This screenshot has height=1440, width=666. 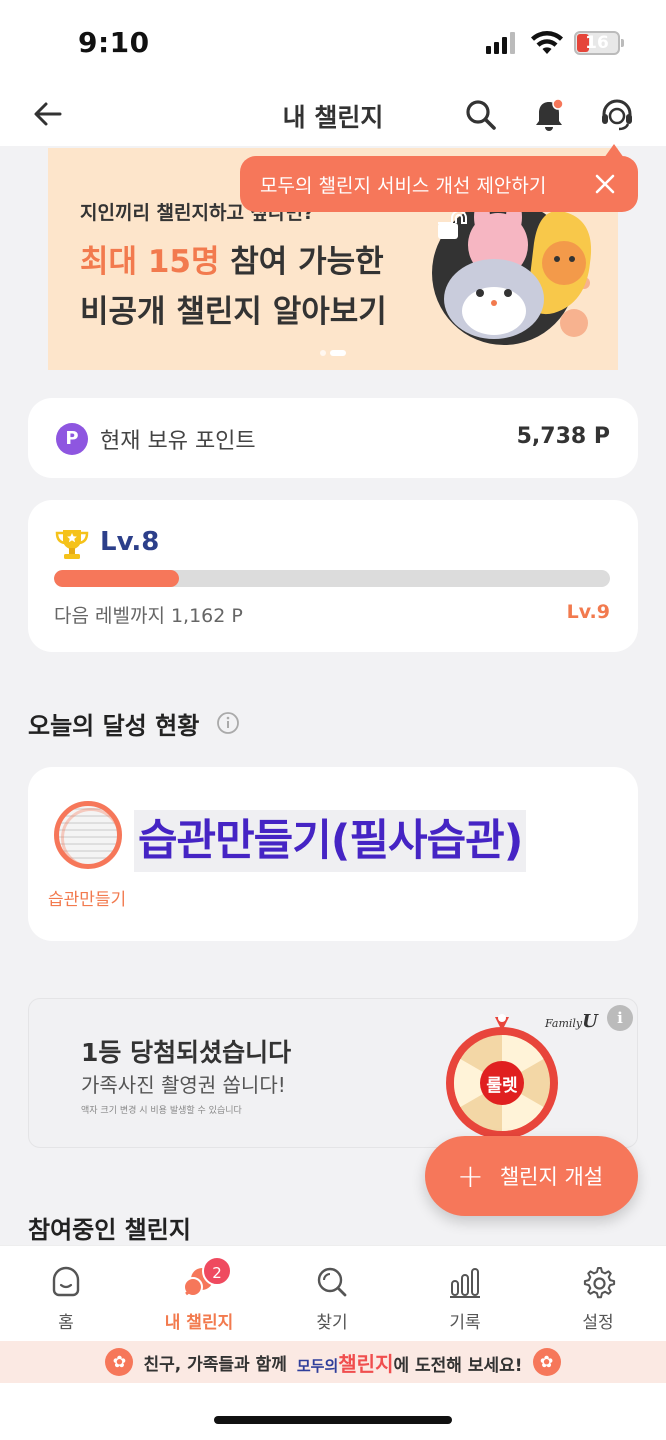 What do you see at coordinates (233, 312) in the screenshot?
I see `banner-headline-2: 비공개 챌린지 알아보기` at bounding box center [233, 312].